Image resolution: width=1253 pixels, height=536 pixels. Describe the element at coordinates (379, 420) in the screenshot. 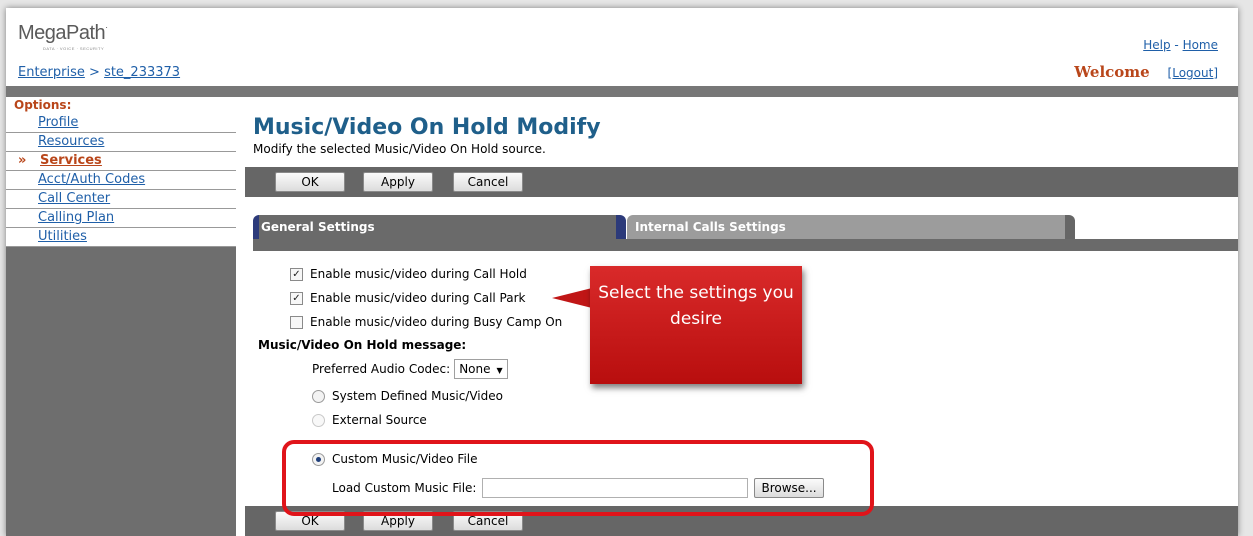

I see `external-source-label: External Source` at that location.